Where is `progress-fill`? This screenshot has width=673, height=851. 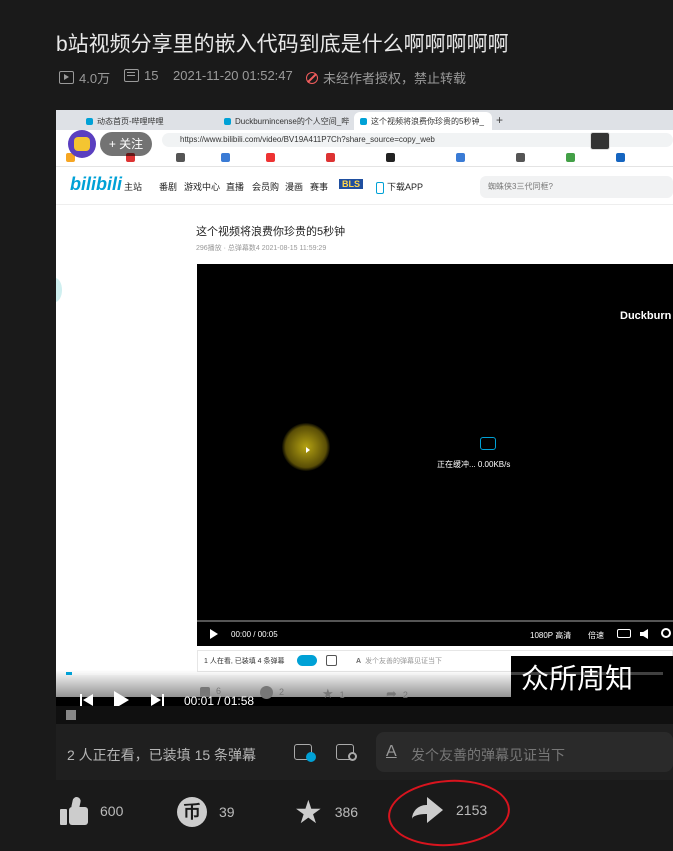
progress-fill is located at coordinates (69, 673).